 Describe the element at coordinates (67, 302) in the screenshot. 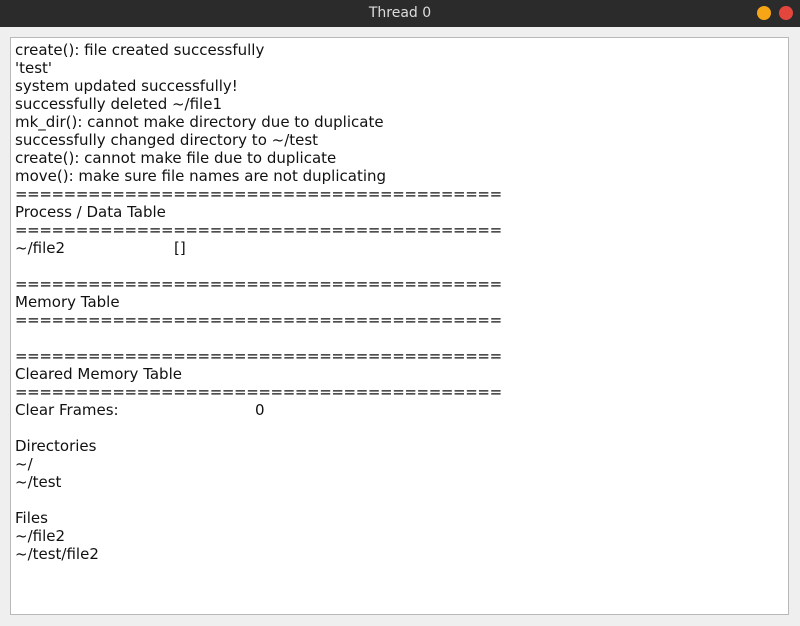

I see `memory-table-title: Memory Table` at that location.